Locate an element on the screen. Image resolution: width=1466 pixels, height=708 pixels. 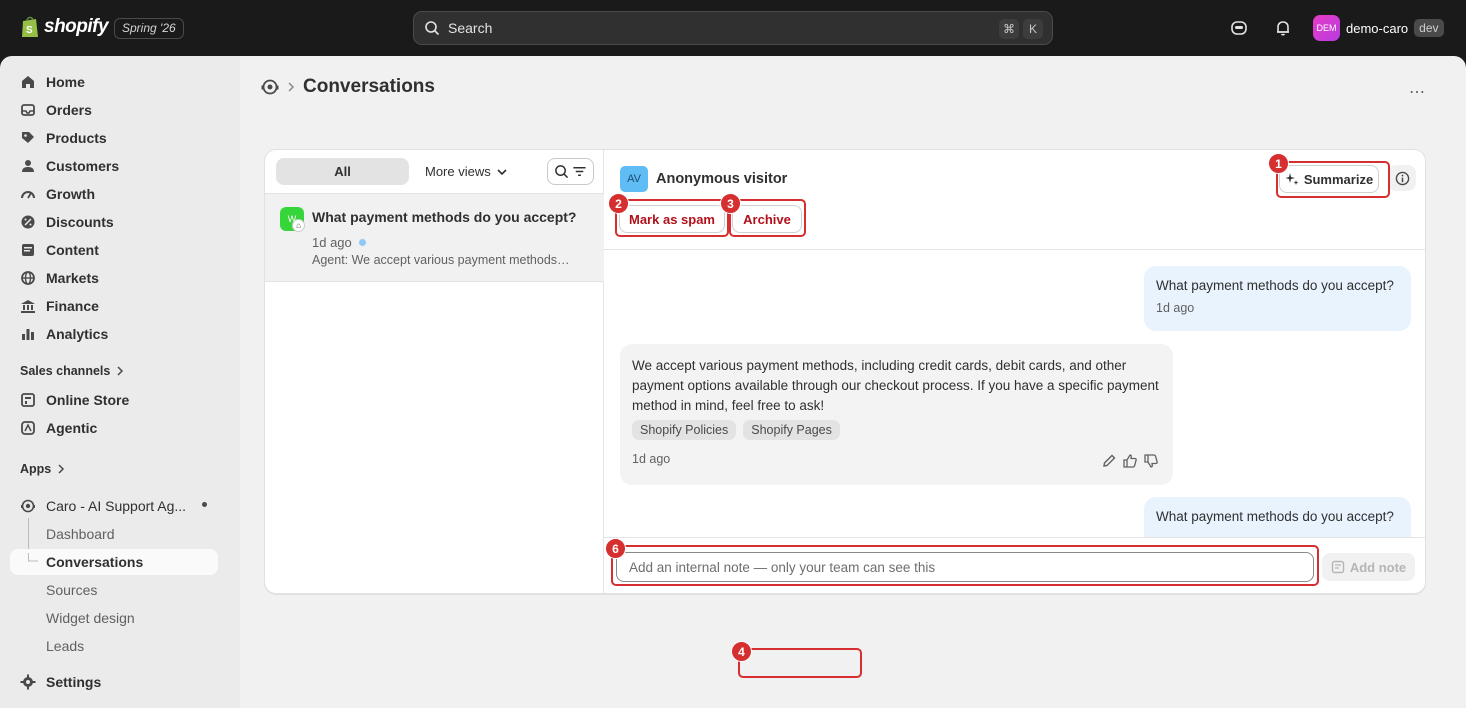
globe-icon is located at coordinates (28, 278).